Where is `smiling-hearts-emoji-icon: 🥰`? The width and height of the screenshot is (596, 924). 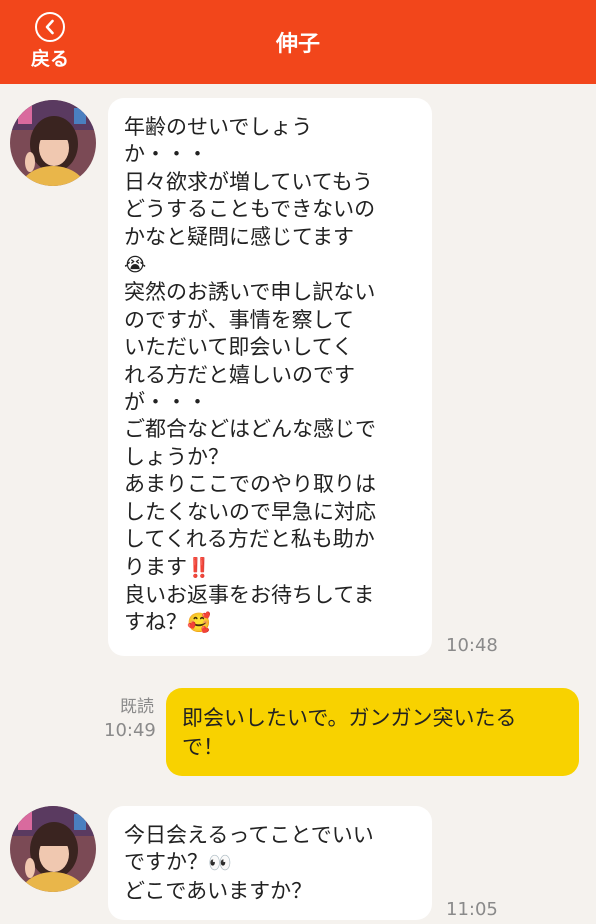
smiling-hearts-emoji-icon: 🥰 is located at coordinates (199, 623).